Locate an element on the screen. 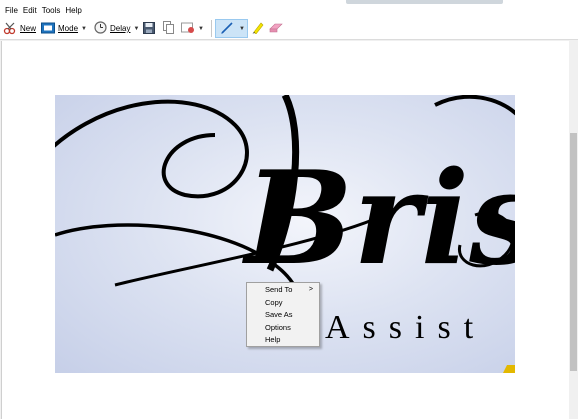  menu-tools: Tools is located at coordinates (53, 11).